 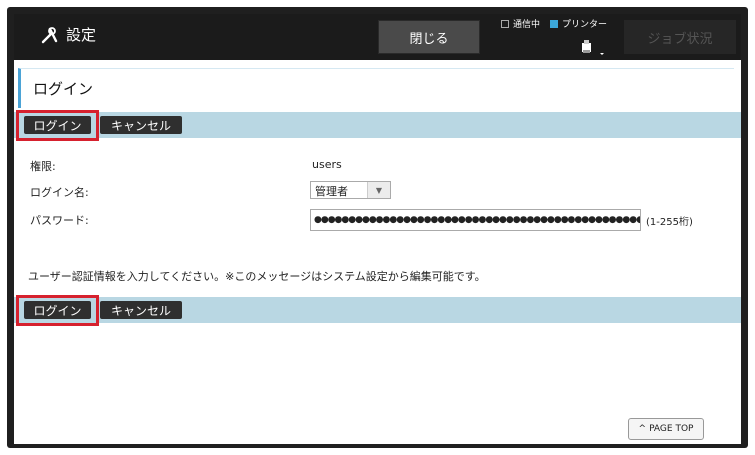 I want to click on chevron-down-icon: ▼, so click(x=378, y=190).